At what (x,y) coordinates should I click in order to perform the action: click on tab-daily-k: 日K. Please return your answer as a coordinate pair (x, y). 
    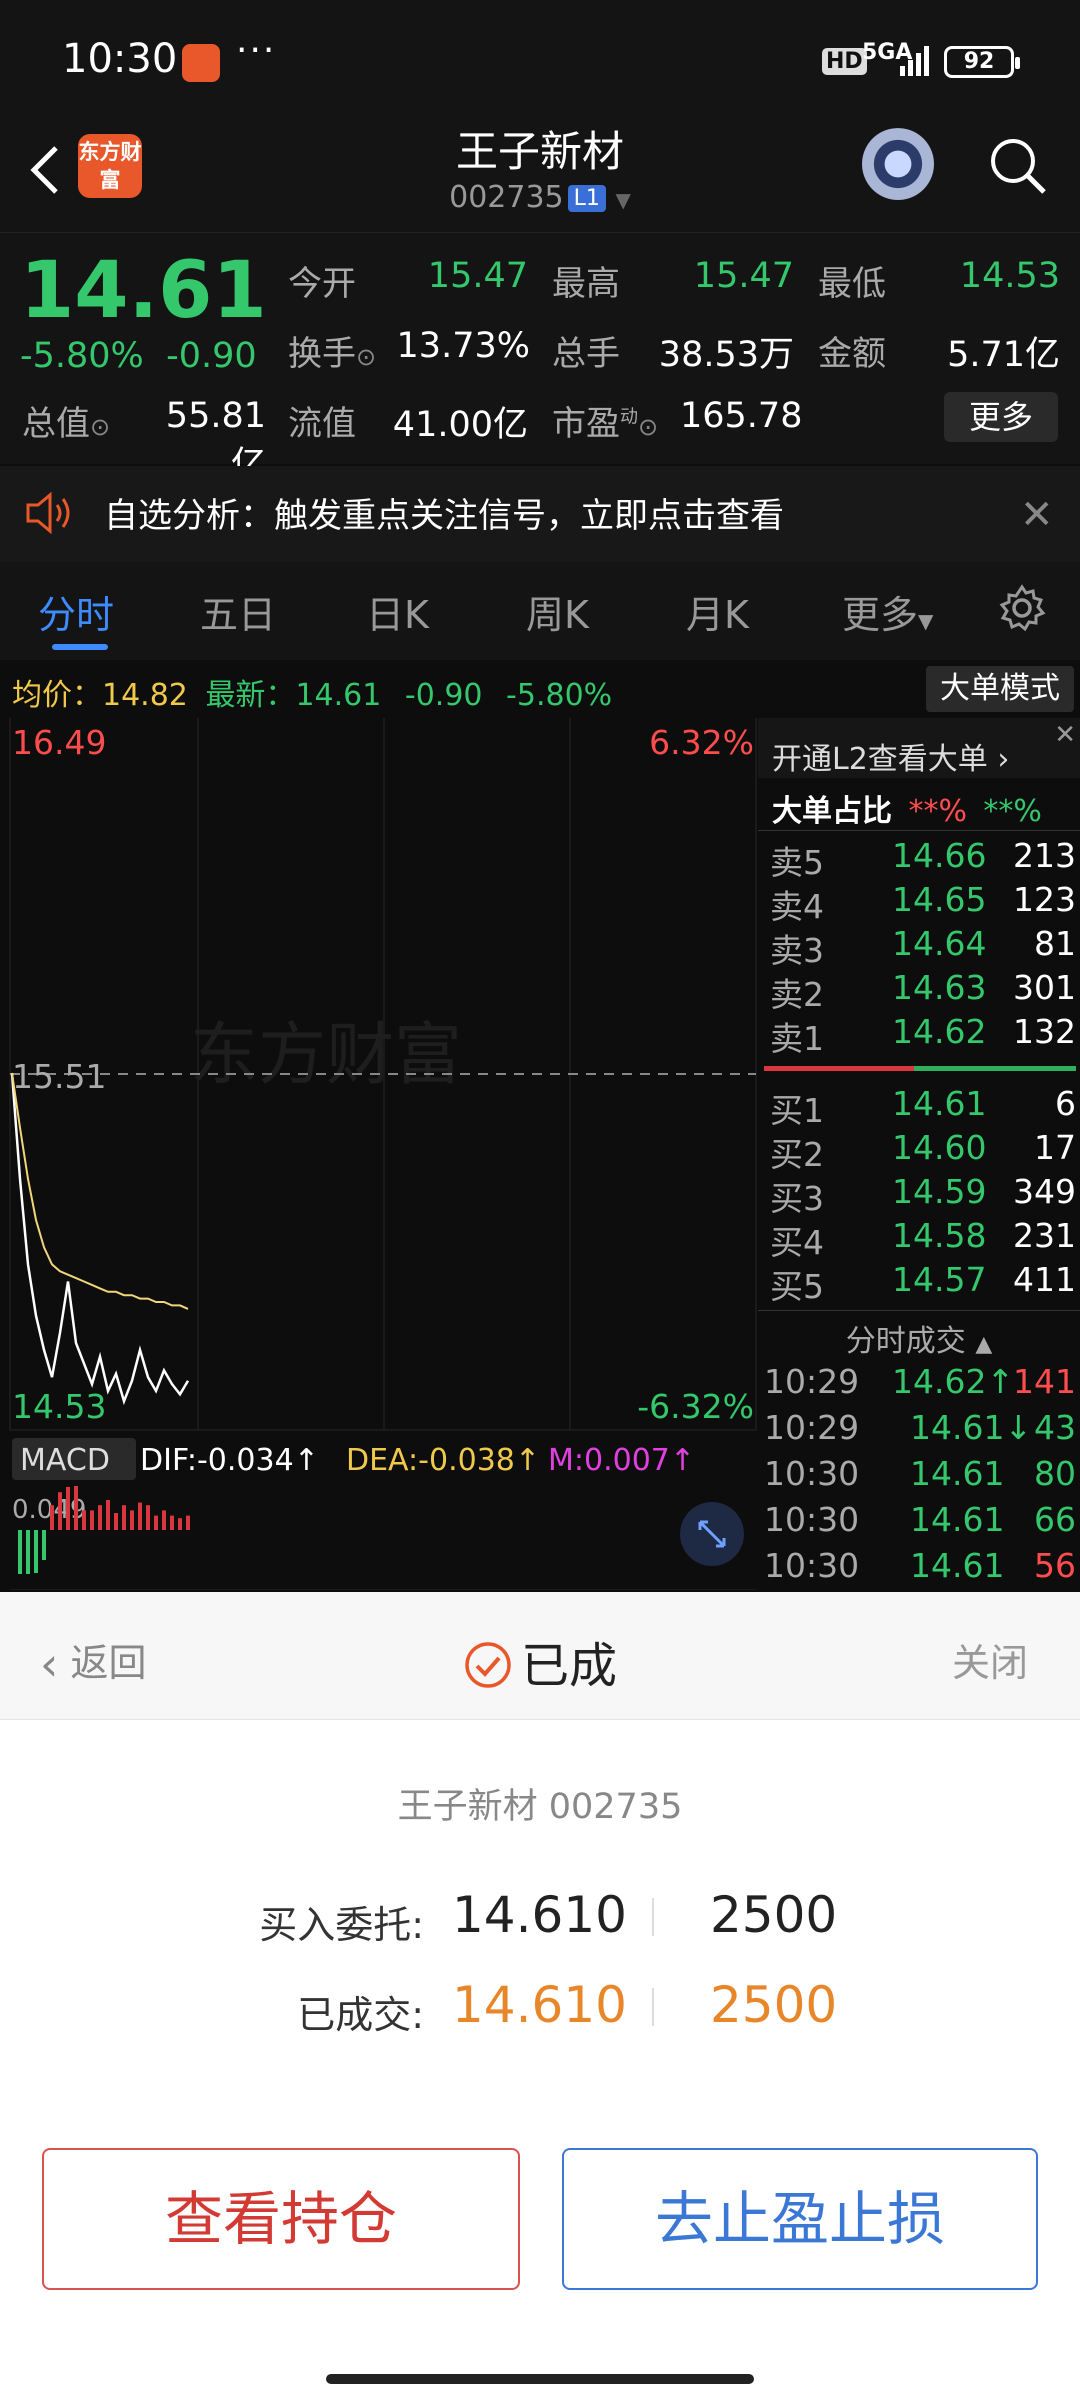
    Looking at the image, I should click on (397, 611).